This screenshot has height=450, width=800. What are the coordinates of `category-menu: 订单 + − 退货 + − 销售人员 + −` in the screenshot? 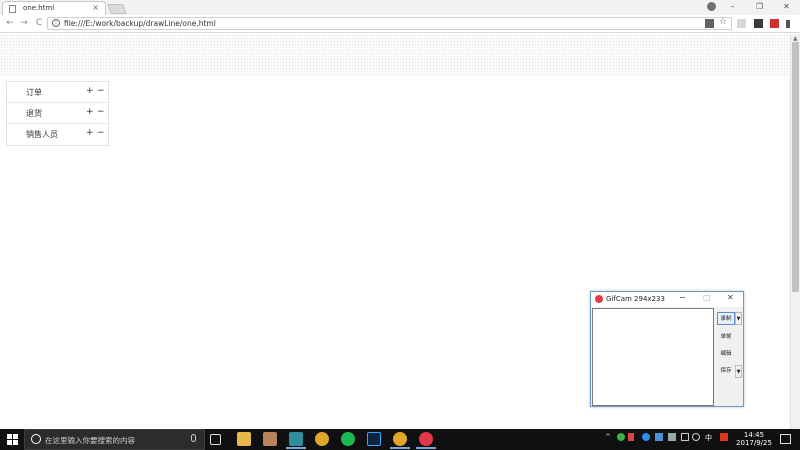 It's located at (57, 113).